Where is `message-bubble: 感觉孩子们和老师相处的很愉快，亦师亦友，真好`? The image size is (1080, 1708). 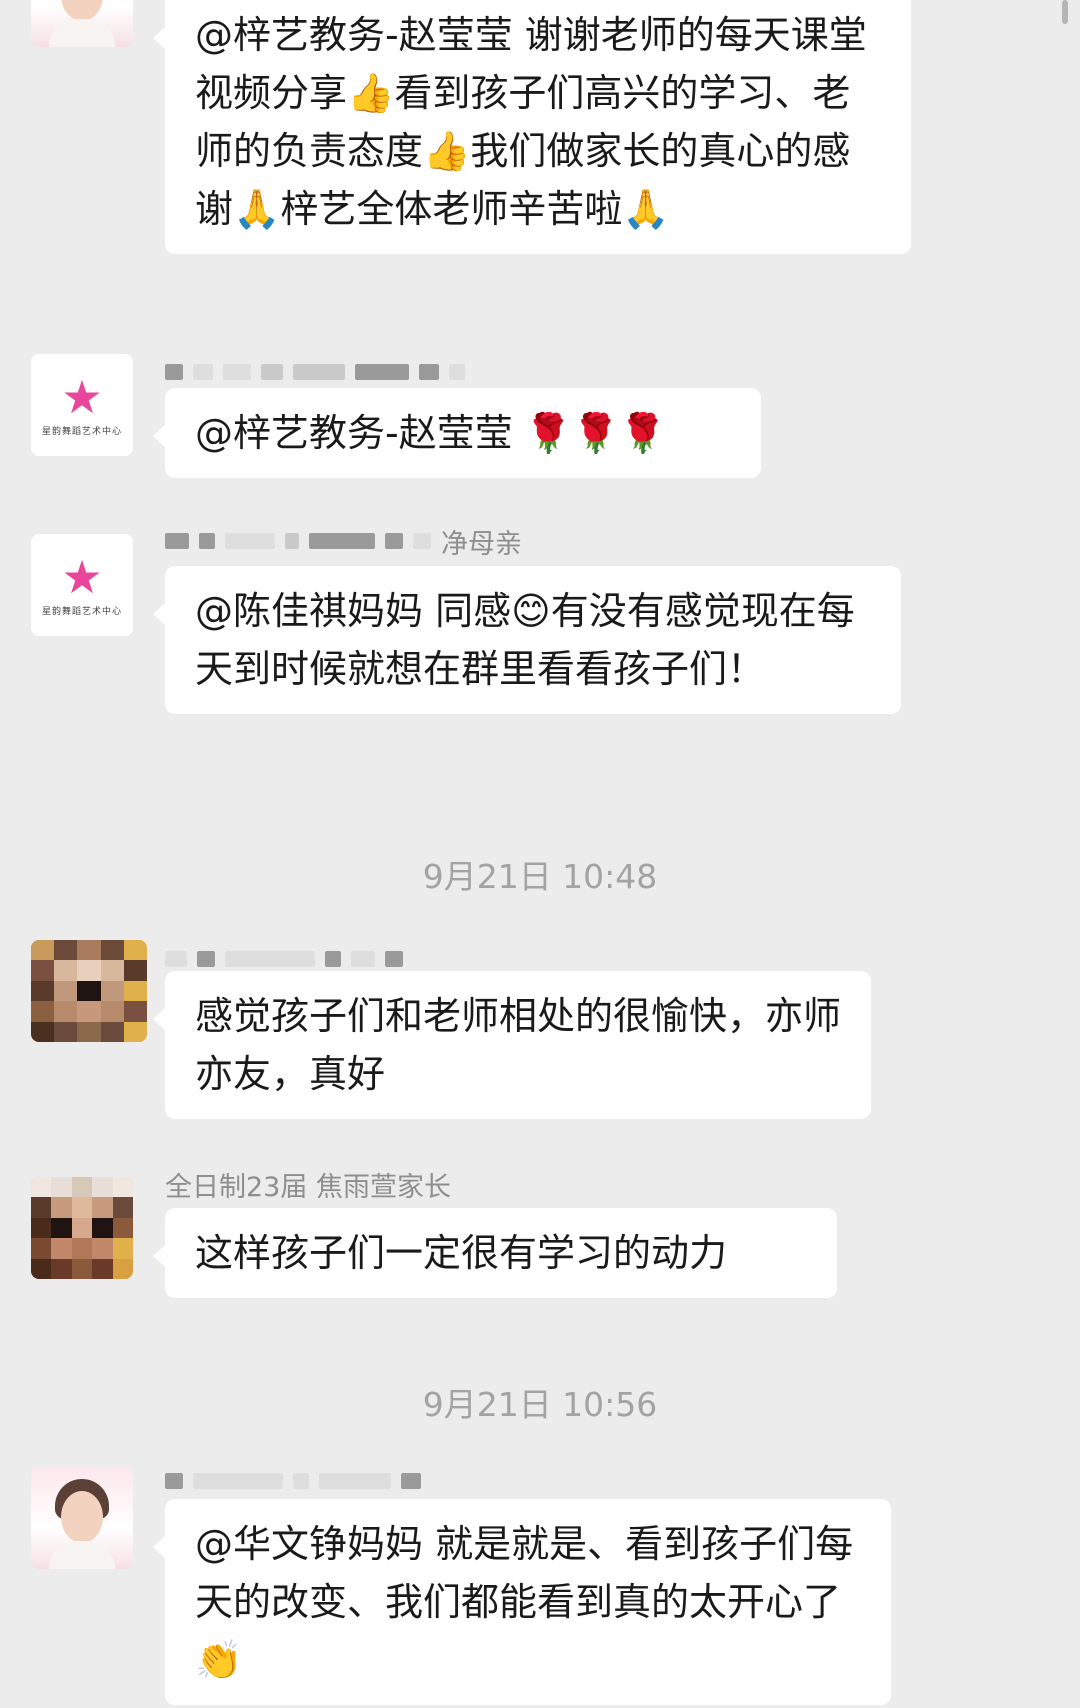 message-bubble: 感觉孩子们和老师相处的很愉快，亦师亦友，真好 is located at coordinates (512, 1045).